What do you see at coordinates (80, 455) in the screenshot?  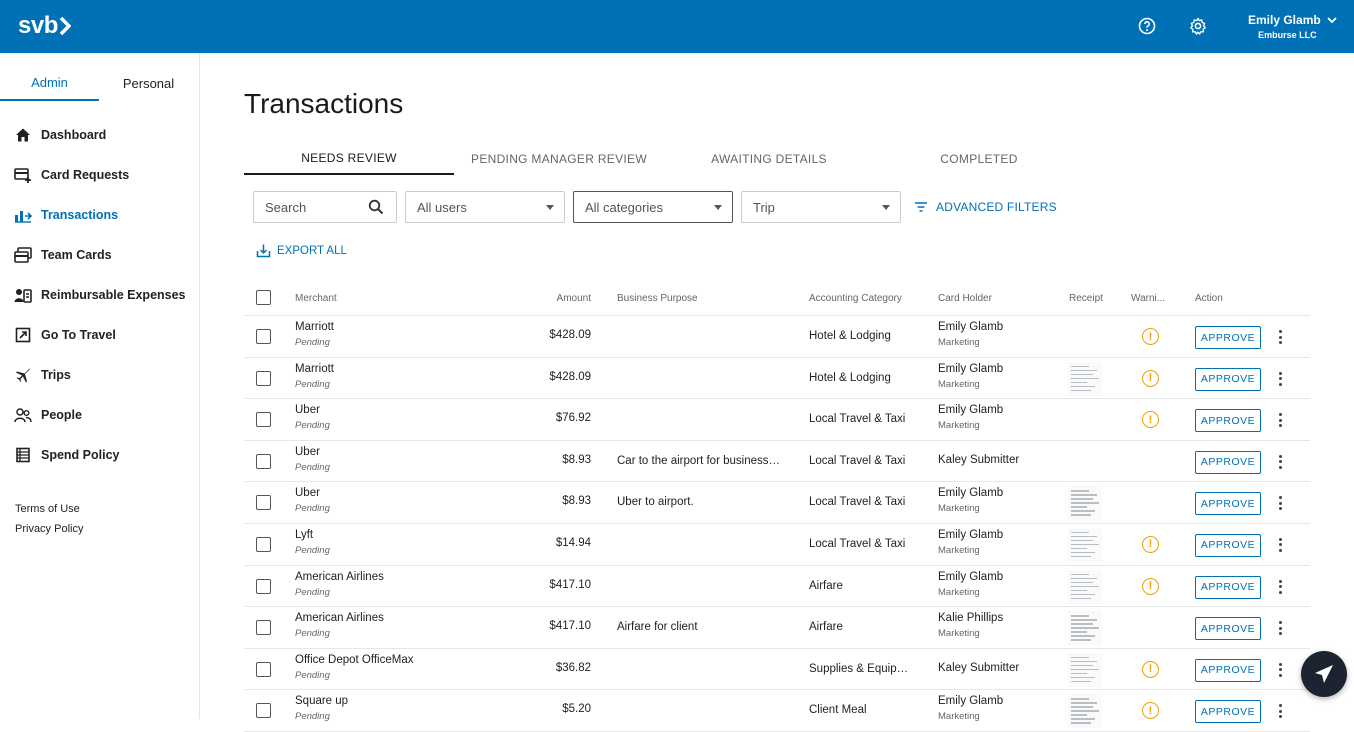 I see `sidebar-item-label: Spend Policy` at bounding box center [80, 455].